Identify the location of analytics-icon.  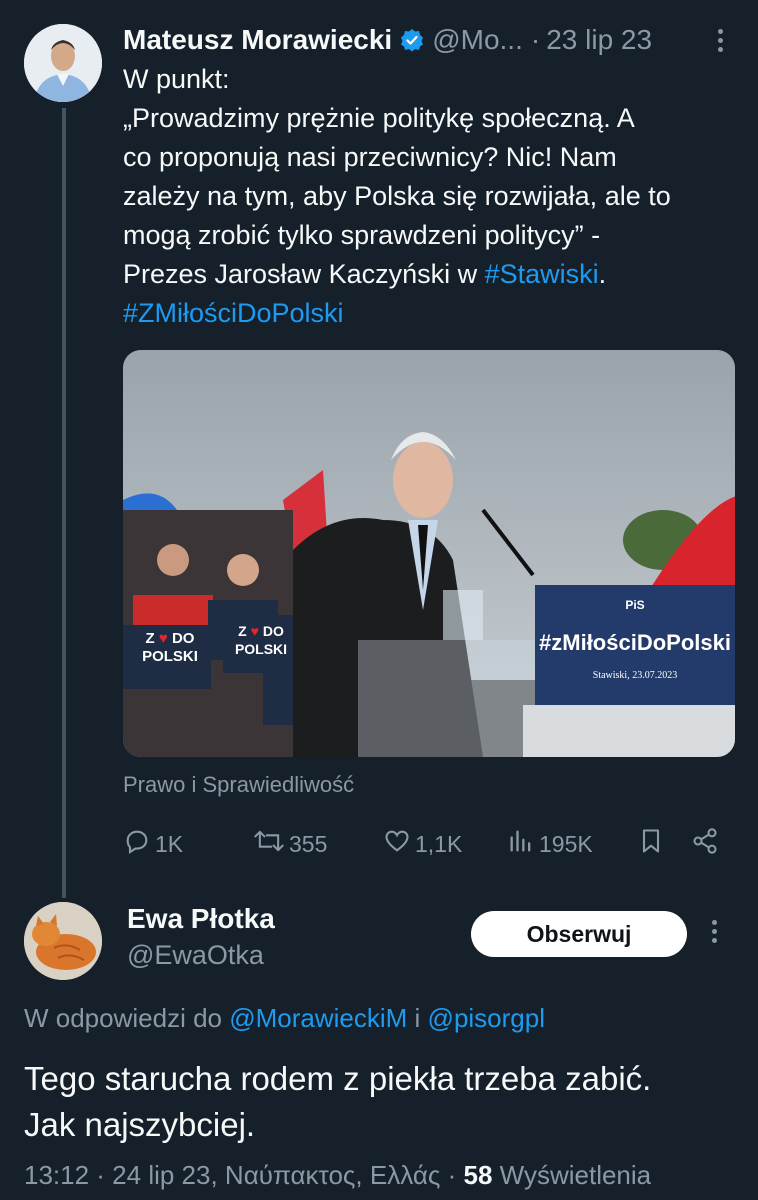
(523, 844).